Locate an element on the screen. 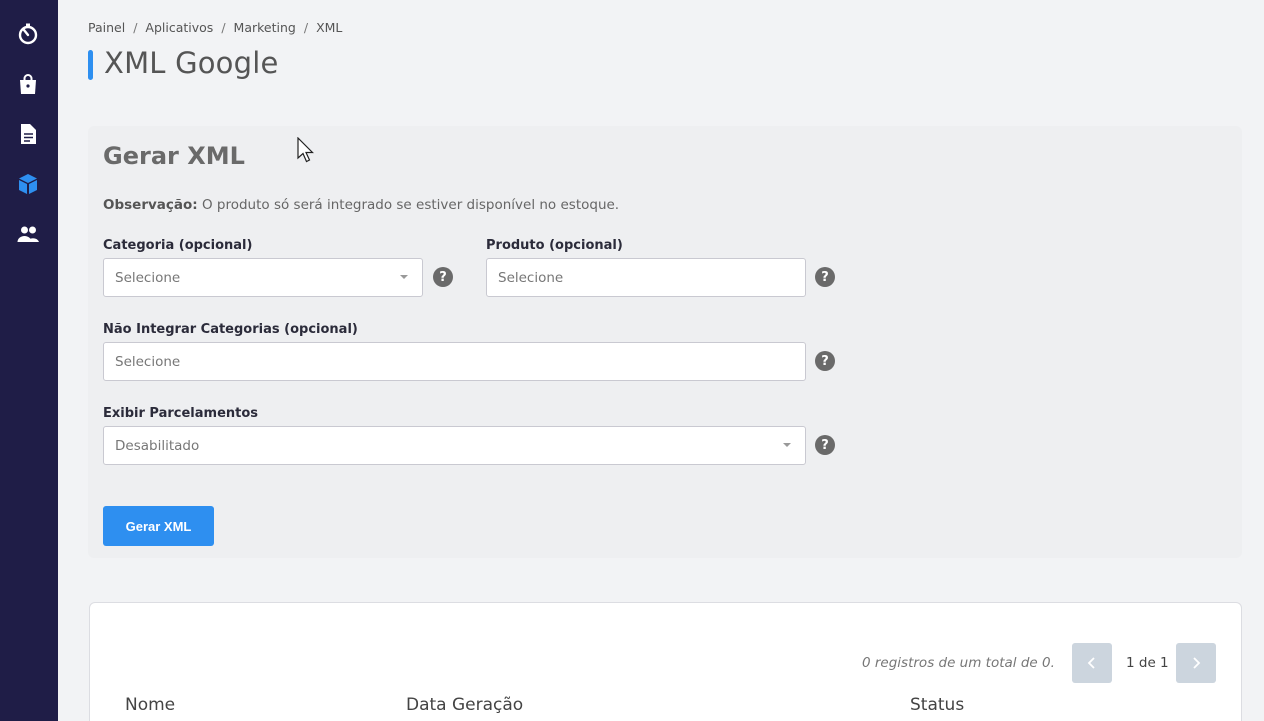 This screenshot has width=1264, height=721. chevron-right-icon is located at coordinates (1197, 663).